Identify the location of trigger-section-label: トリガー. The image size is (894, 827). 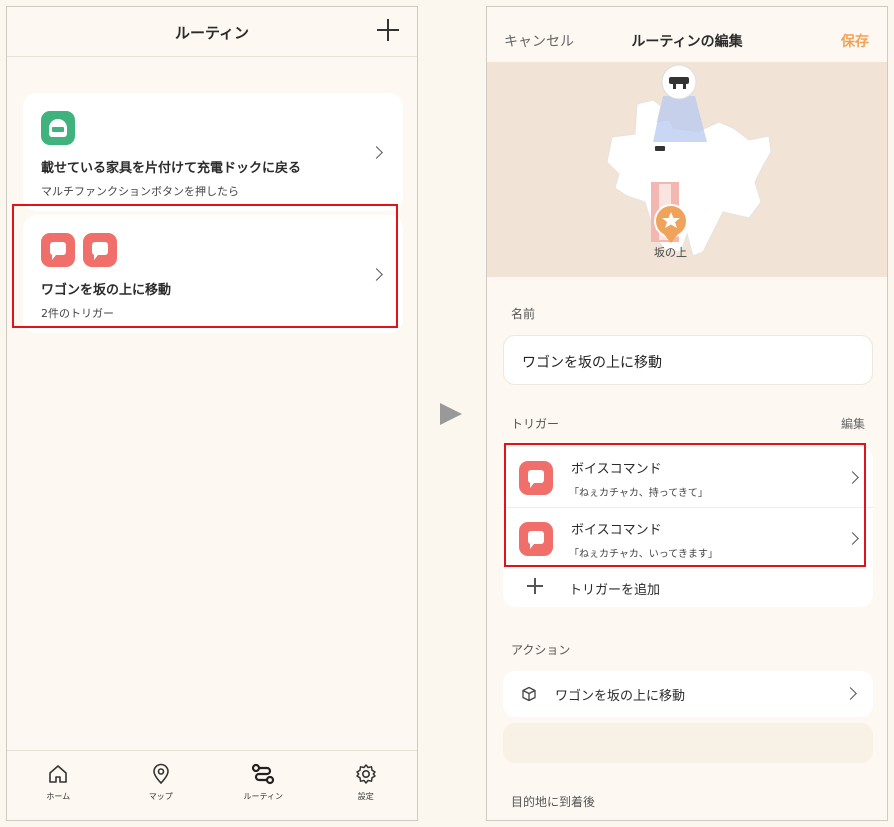
(535, 424).